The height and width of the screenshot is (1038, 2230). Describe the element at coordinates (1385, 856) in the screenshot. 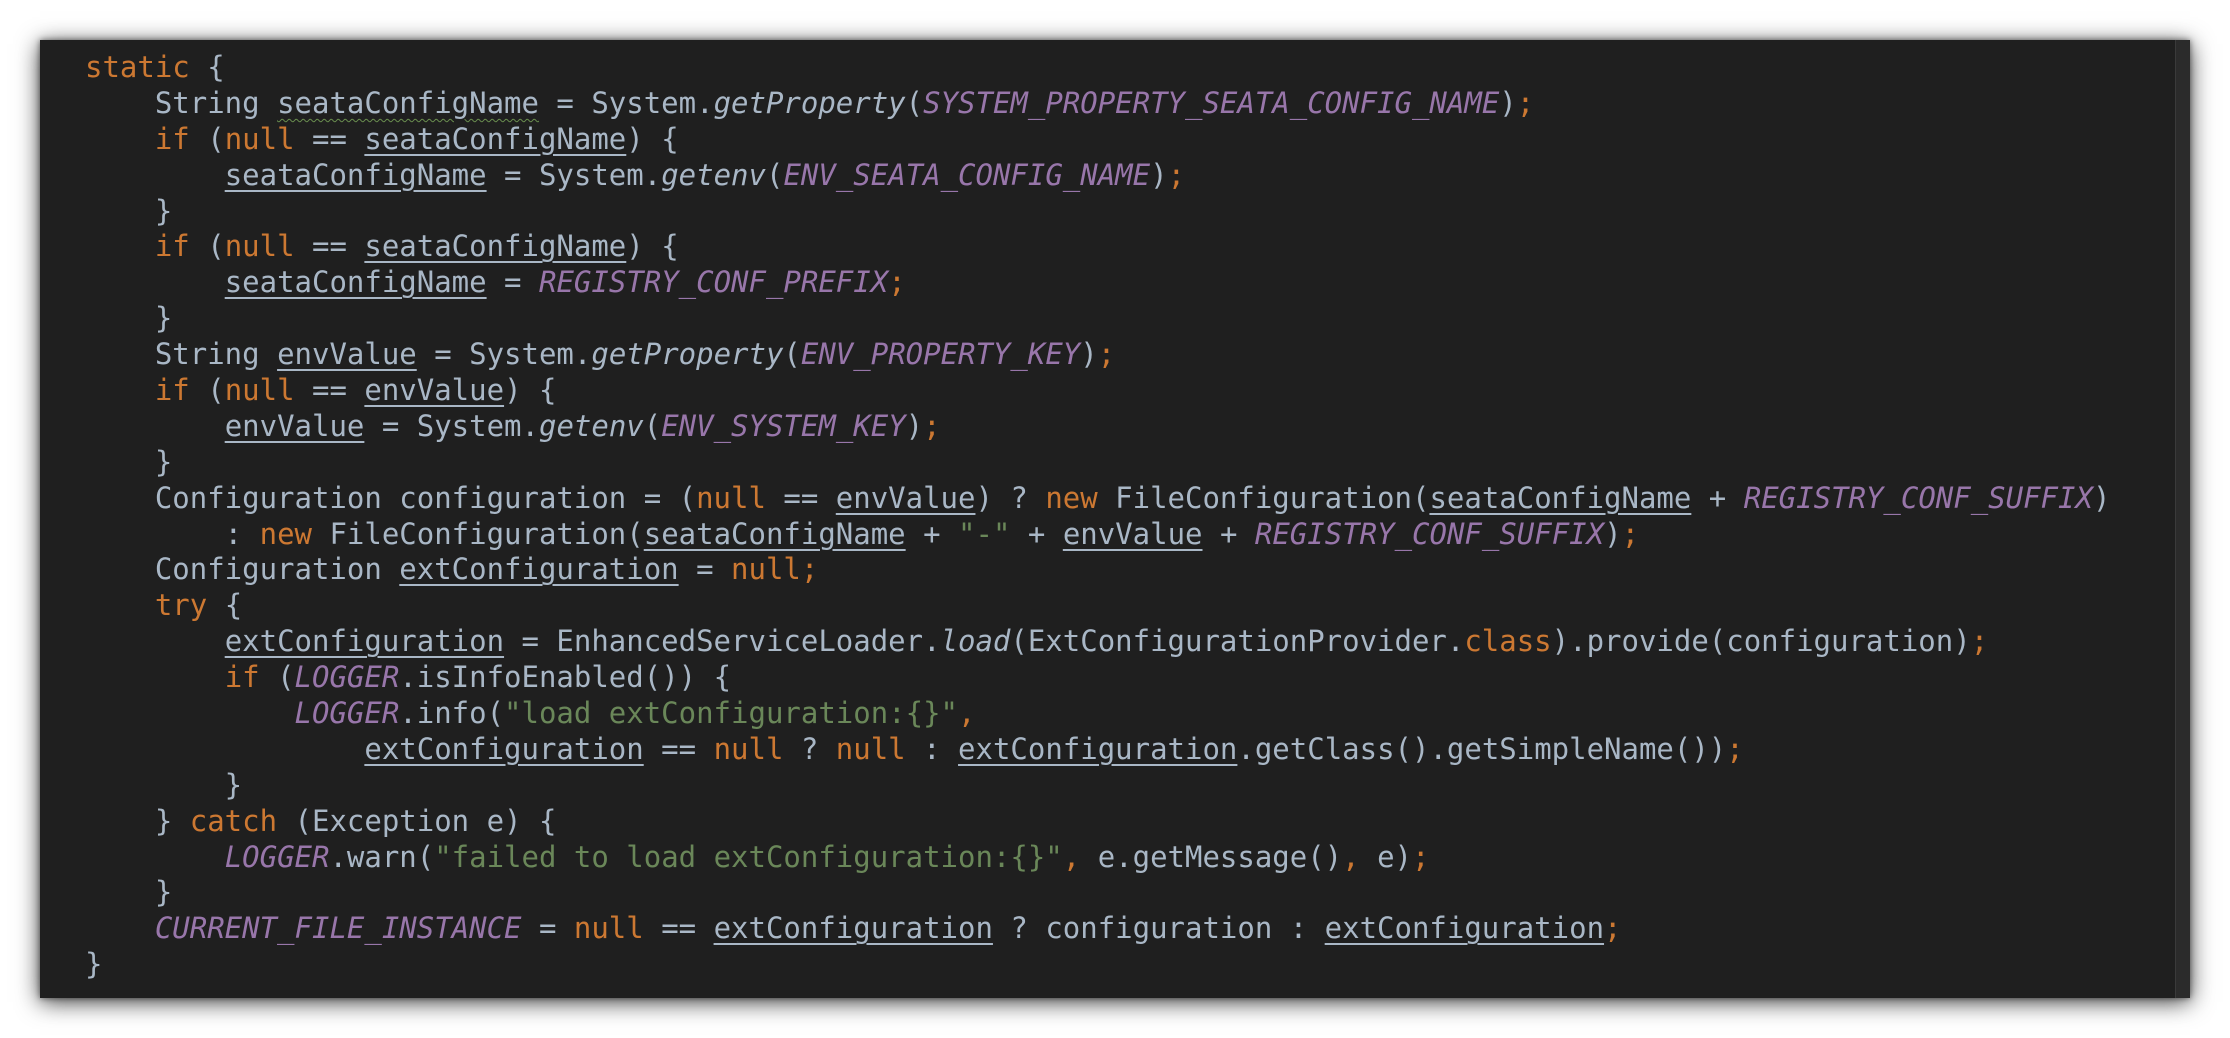

I see `code-token: e)` at that location.